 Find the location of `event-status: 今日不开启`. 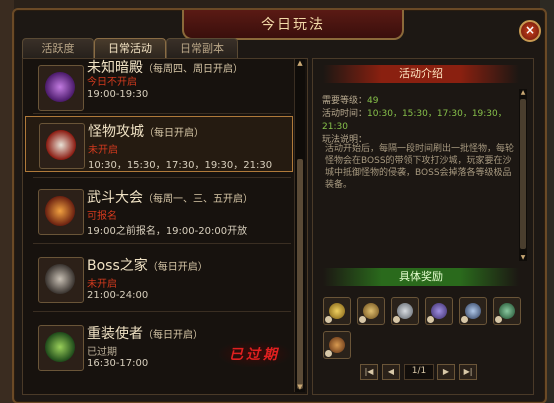

event-status: 今日不开启 is located at coordinates (112, 82).